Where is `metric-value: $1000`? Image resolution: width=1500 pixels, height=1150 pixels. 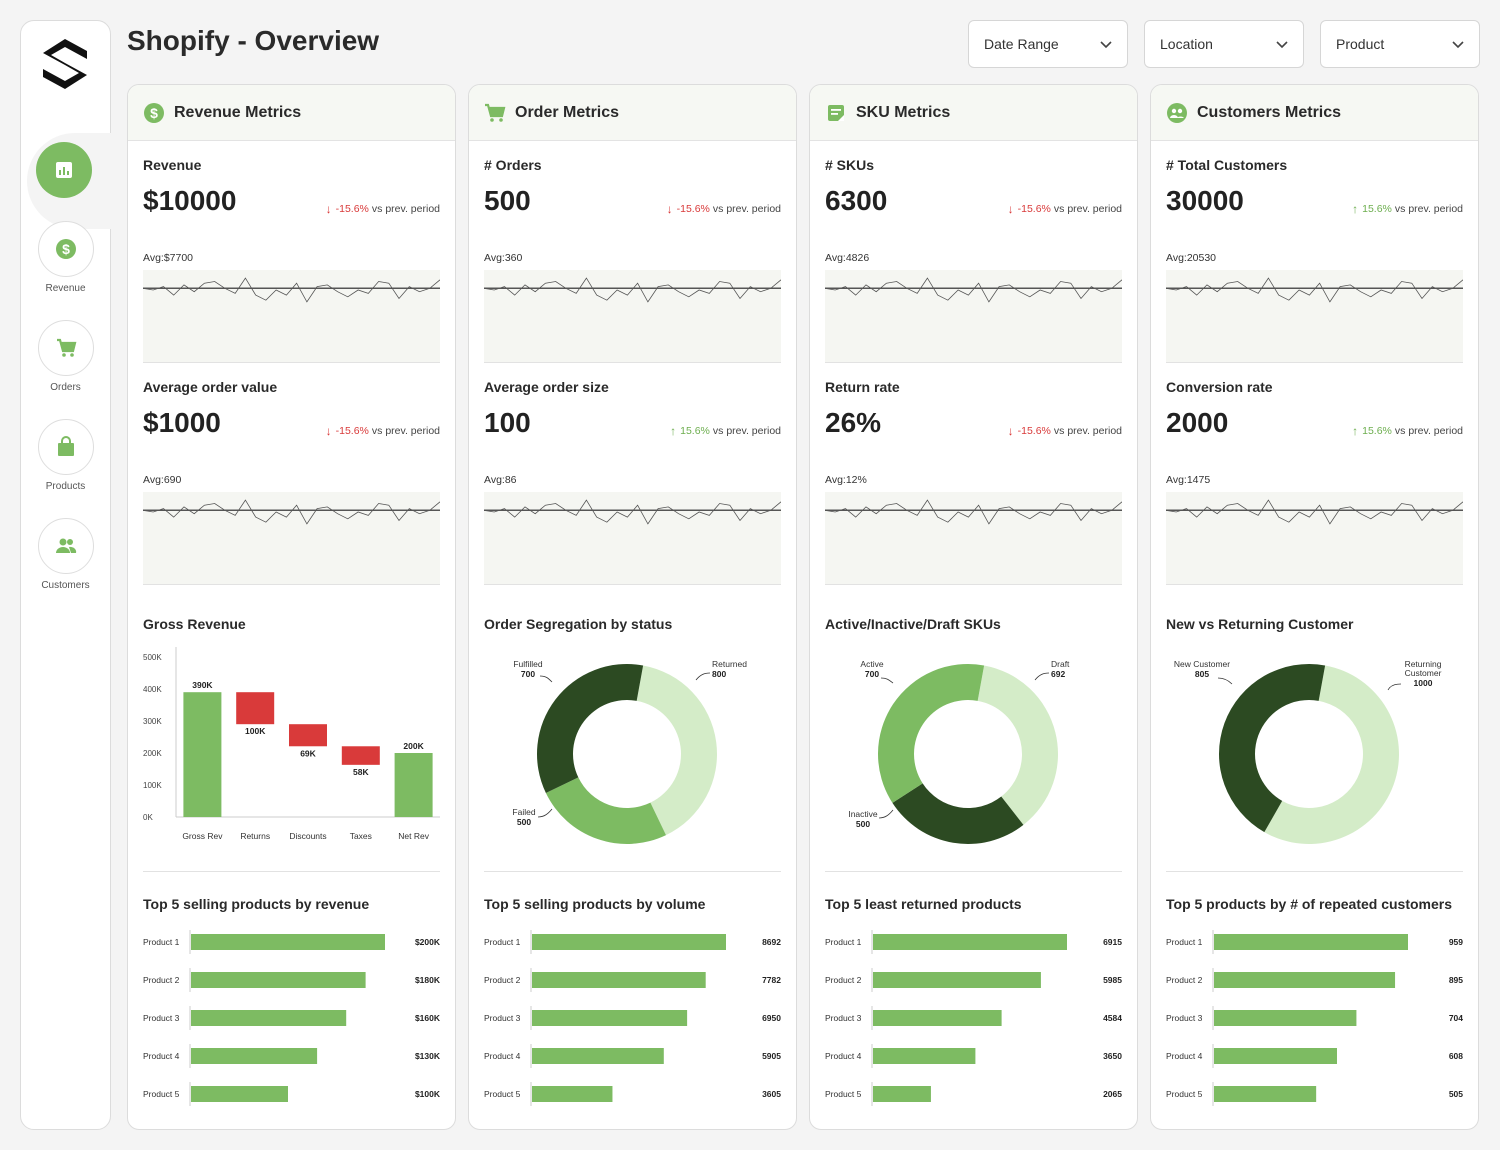
metric-value: $1000 is located at coordinates (182, 422).